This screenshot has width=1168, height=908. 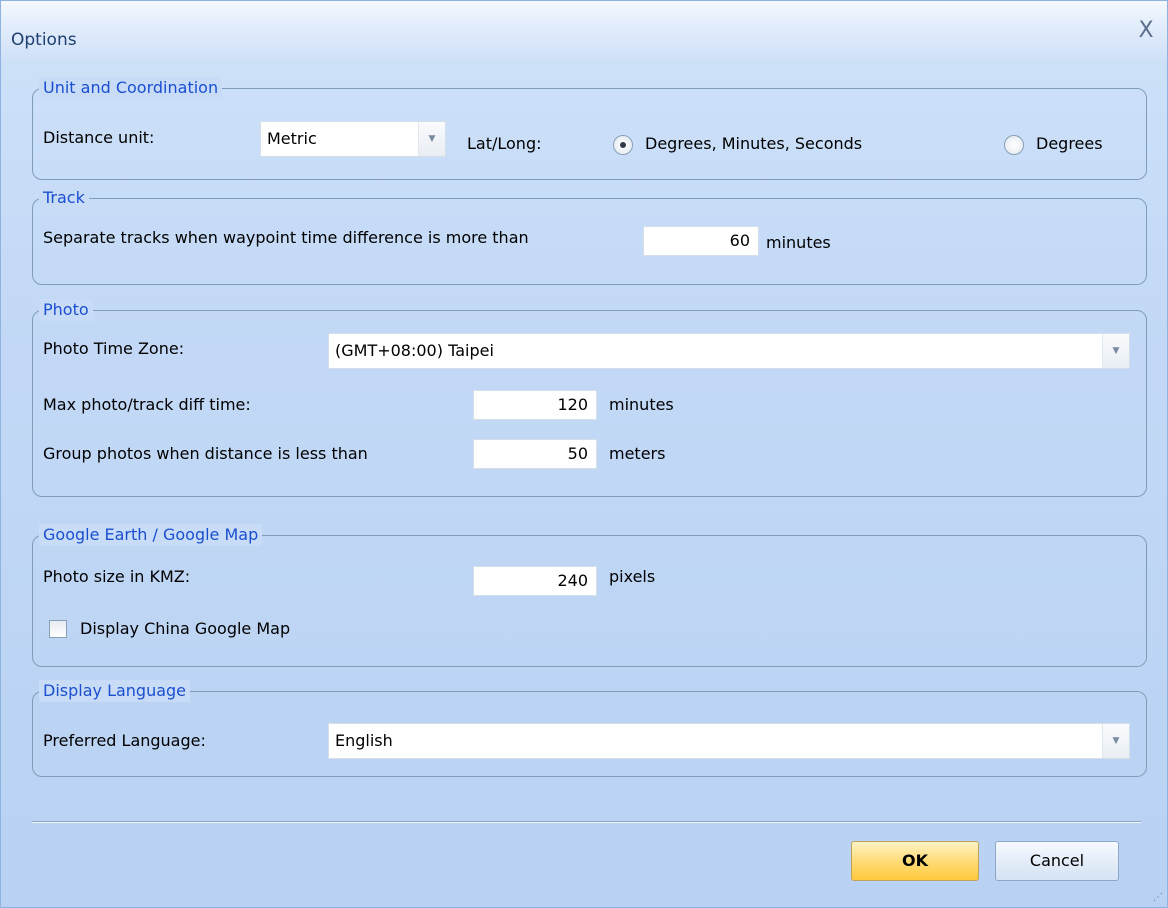 What do you see at coordinates (1069, 144) in the screenshot?
I see `radio-degrees-label: Degrees` at bounding box center [1069, 144].